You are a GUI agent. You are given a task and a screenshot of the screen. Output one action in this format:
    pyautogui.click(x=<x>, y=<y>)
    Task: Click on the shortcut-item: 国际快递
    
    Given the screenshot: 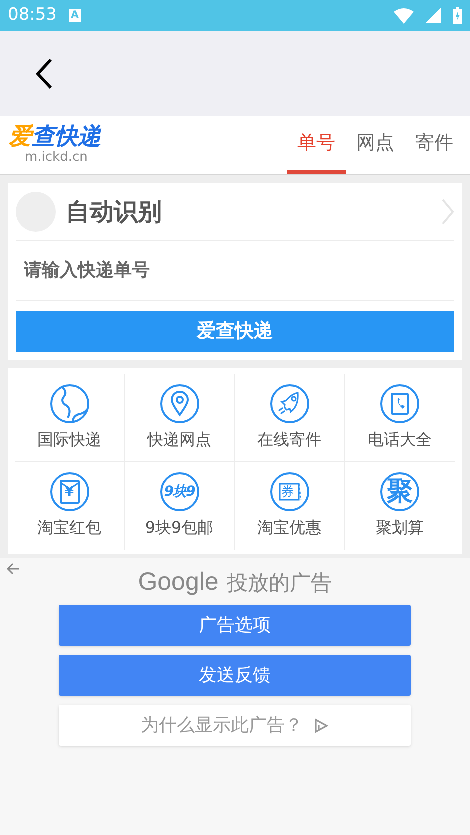 What is the action you would take?
    pyautogui.click(x=70, y=418)
    